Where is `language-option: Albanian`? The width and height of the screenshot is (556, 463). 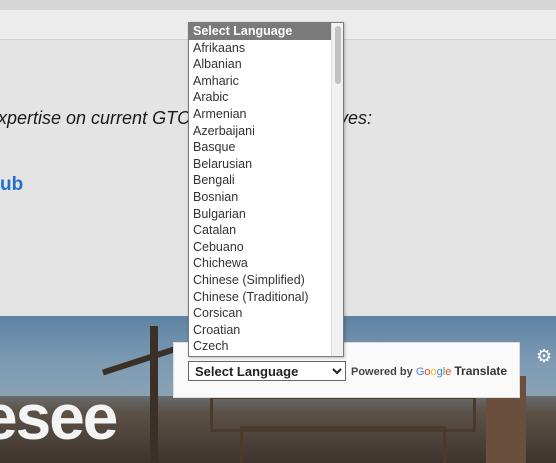 language-option: Albanian is located at coordinates (261, 64).